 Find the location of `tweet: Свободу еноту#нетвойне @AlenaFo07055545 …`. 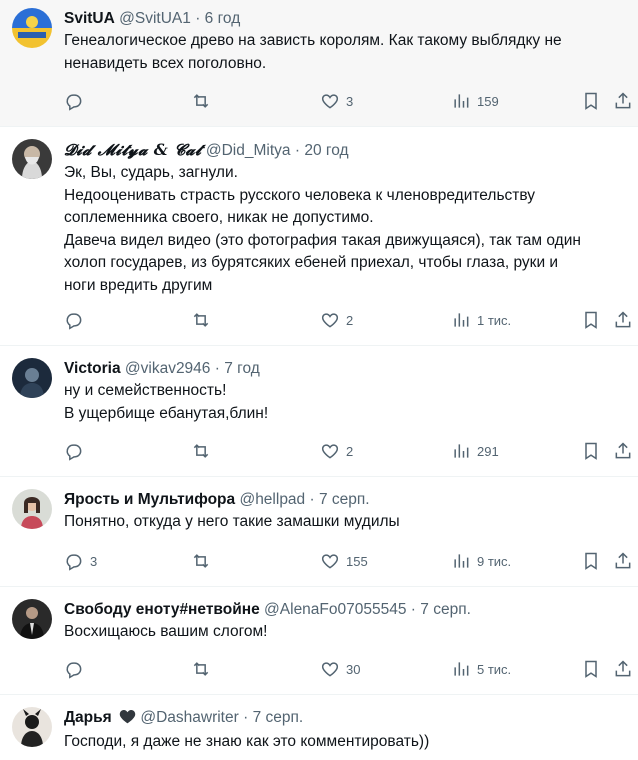

tweet: Свободу еноту#нетвойне @AlenaFo07055545 … is located at coordinates (319, 641).